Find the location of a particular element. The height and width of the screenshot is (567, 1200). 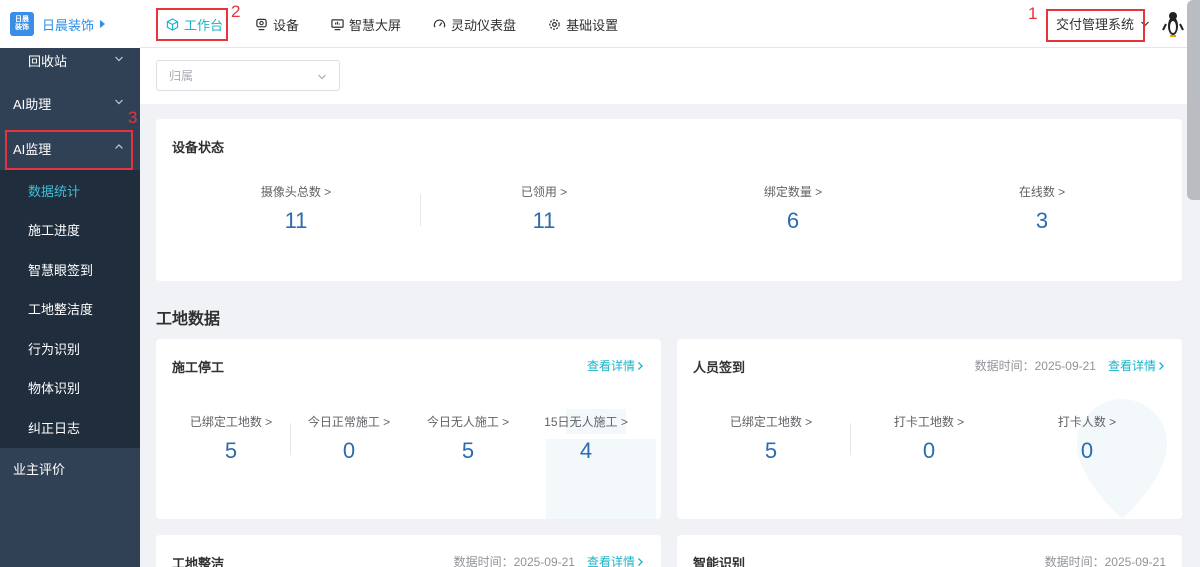

stat-assigned: 已领用 > 11 is located at coordinates (544, 208).